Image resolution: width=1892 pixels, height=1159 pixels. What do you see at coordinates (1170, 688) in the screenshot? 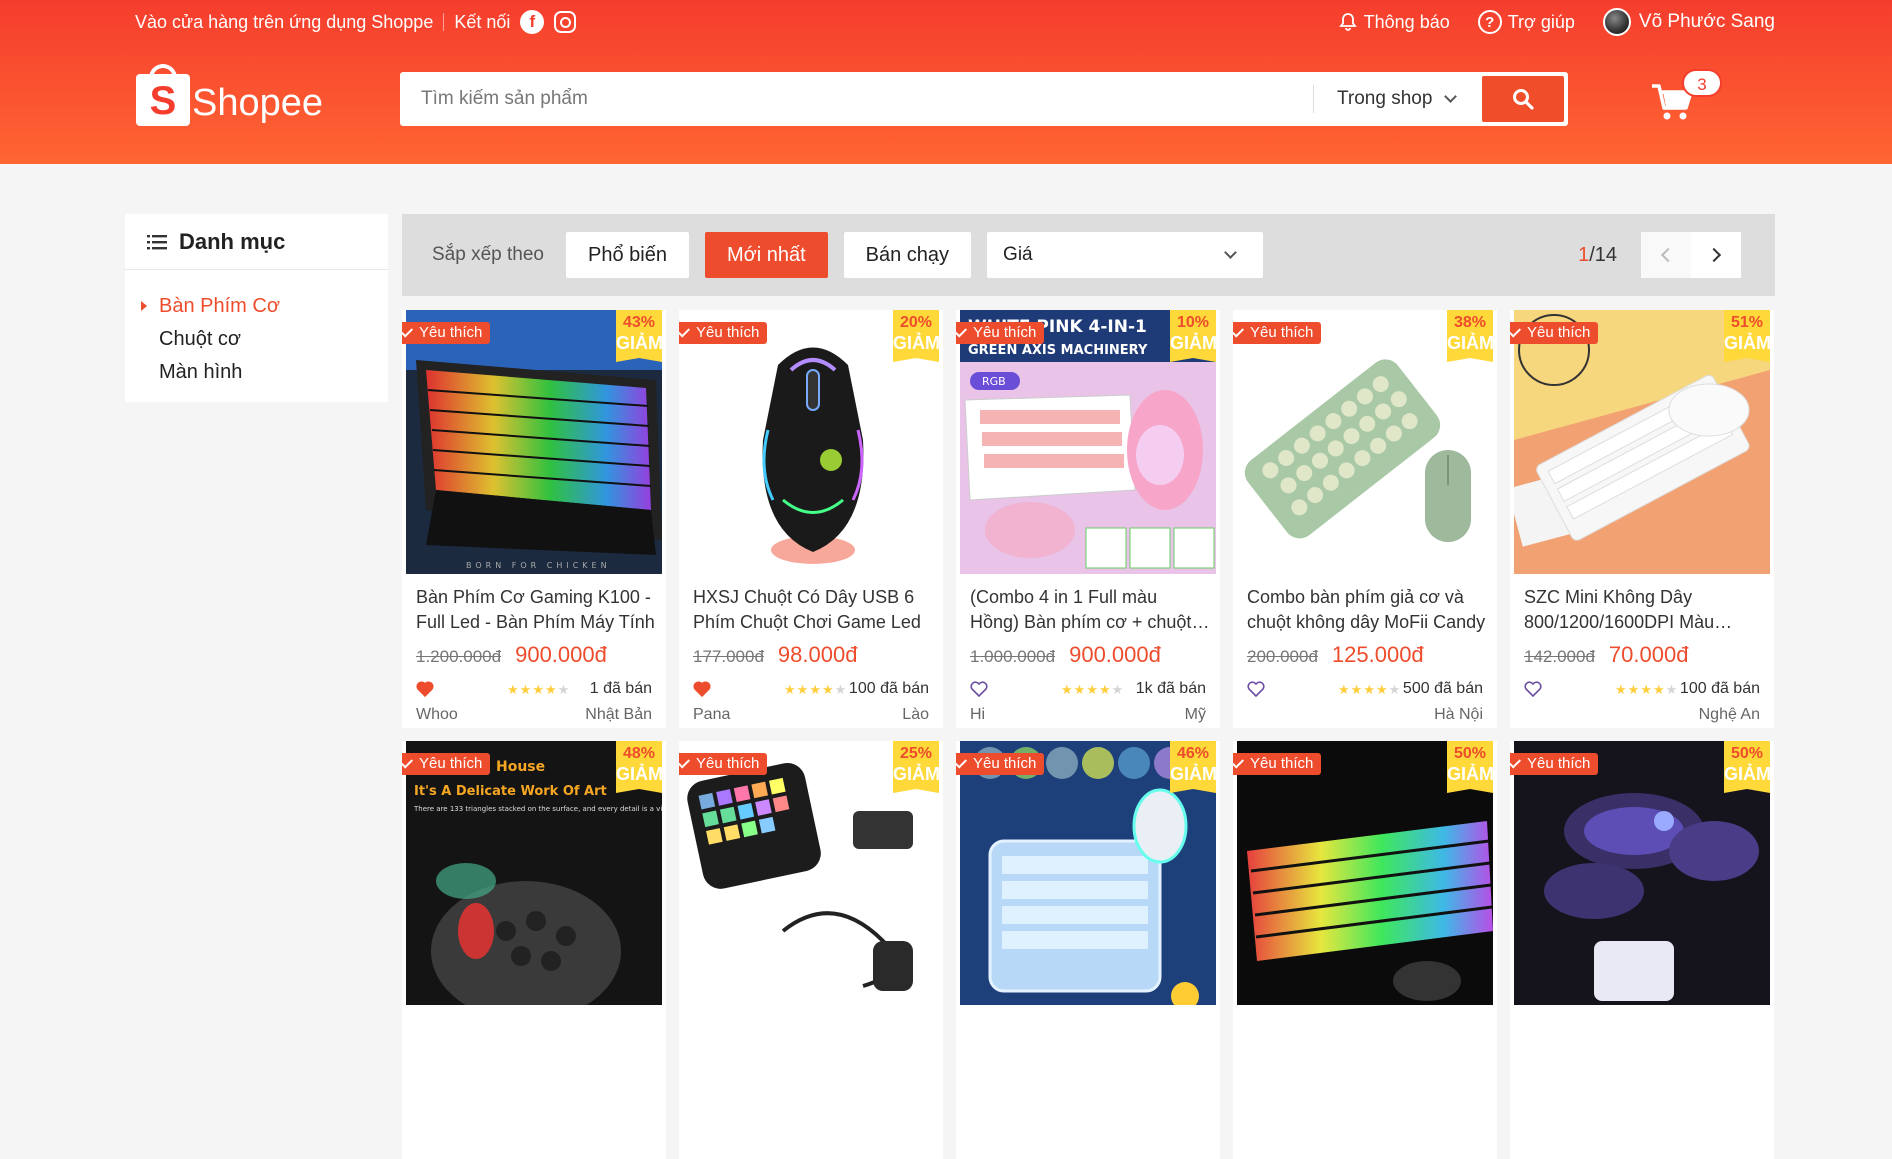
I see `sold-count: 1k đã bán` at bounding box center [1170, 688].